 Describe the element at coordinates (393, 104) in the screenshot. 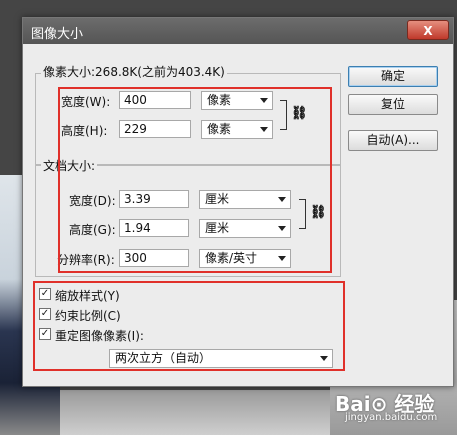

I see `reset-button: 复位` at that location.